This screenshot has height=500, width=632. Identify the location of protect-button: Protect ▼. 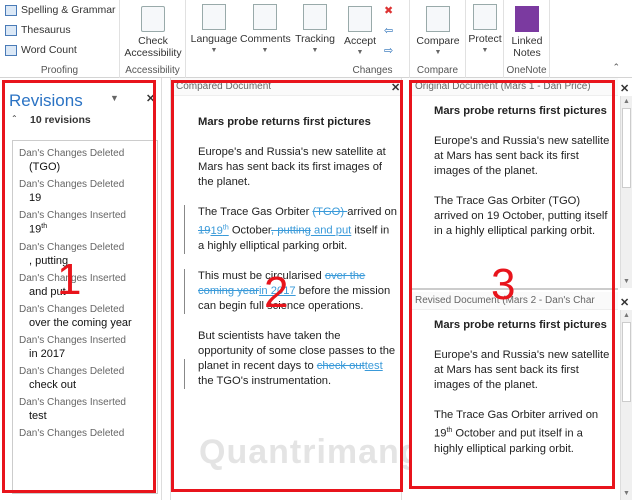
(485, 30).